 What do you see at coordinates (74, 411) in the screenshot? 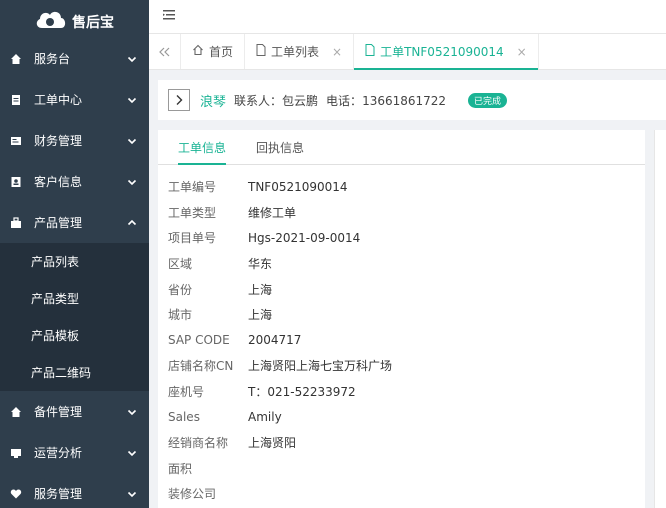
I see `sidebar-item-spare-parts: 备件管理` at bounding box center [74, 411].